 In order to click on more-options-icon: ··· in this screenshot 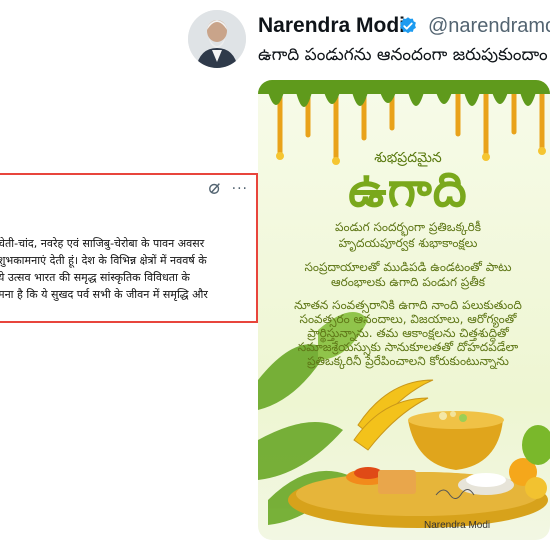, I will do `click(240, 189)`.